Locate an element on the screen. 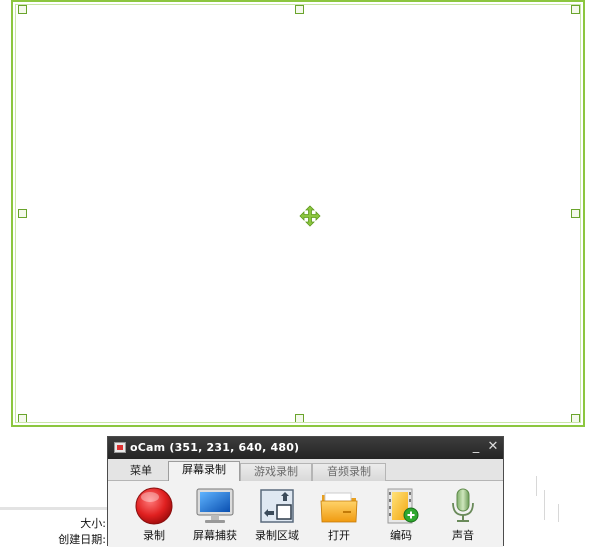  tab-bar: 菜单 屏幕录制 游戏录制 音频录制 is located at coordinates (305, 470).